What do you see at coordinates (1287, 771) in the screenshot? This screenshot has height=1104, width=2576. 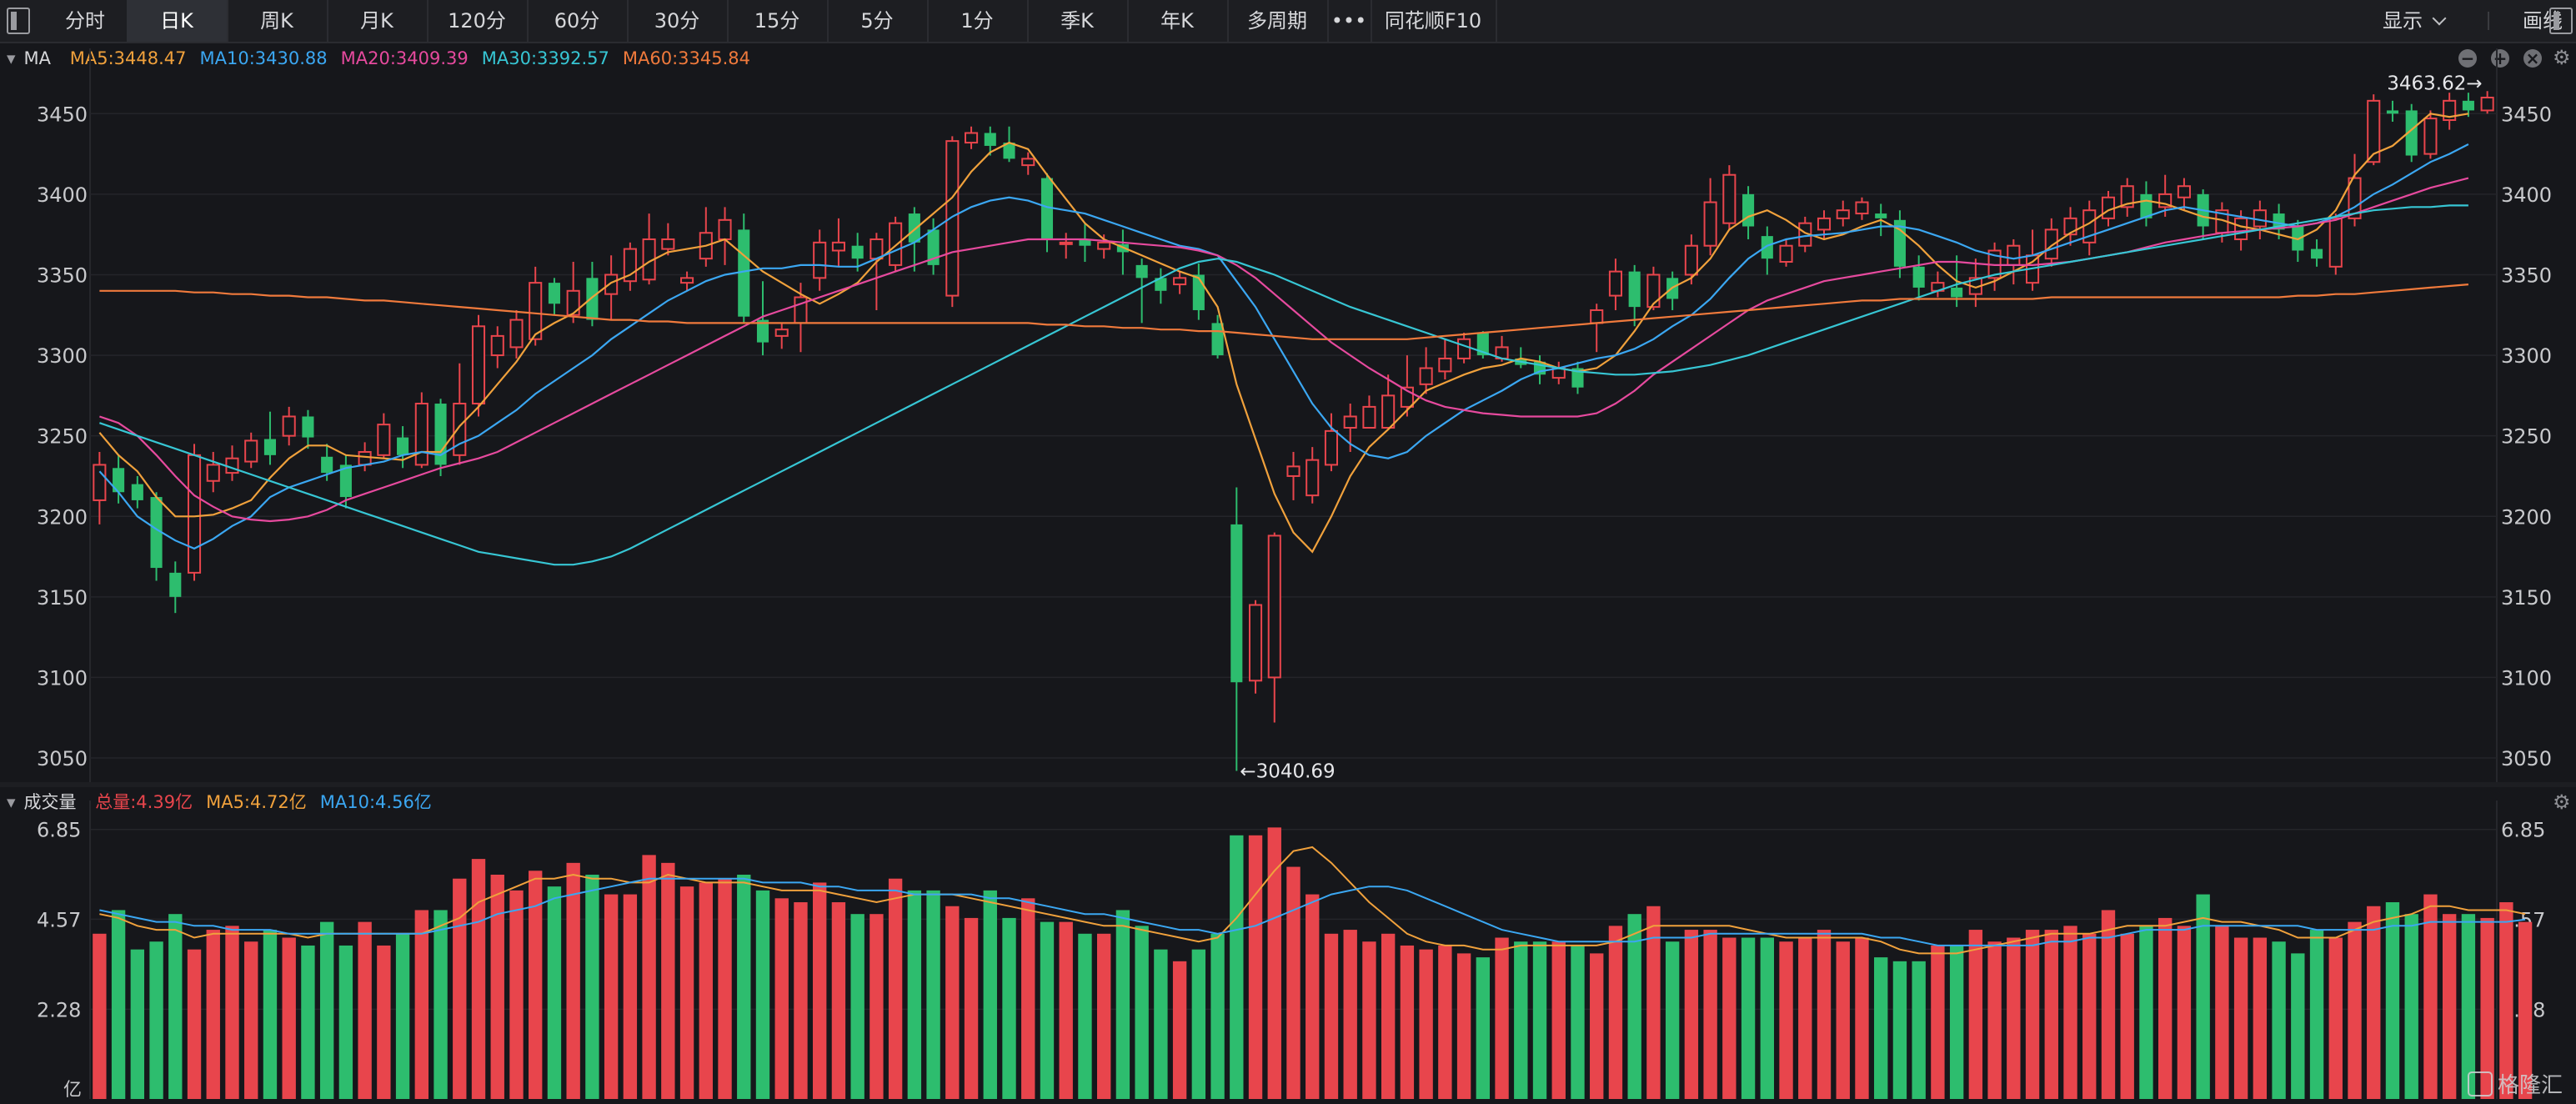 I see `low-price-label: ←3040.69` at bounding box center [1287, 771].